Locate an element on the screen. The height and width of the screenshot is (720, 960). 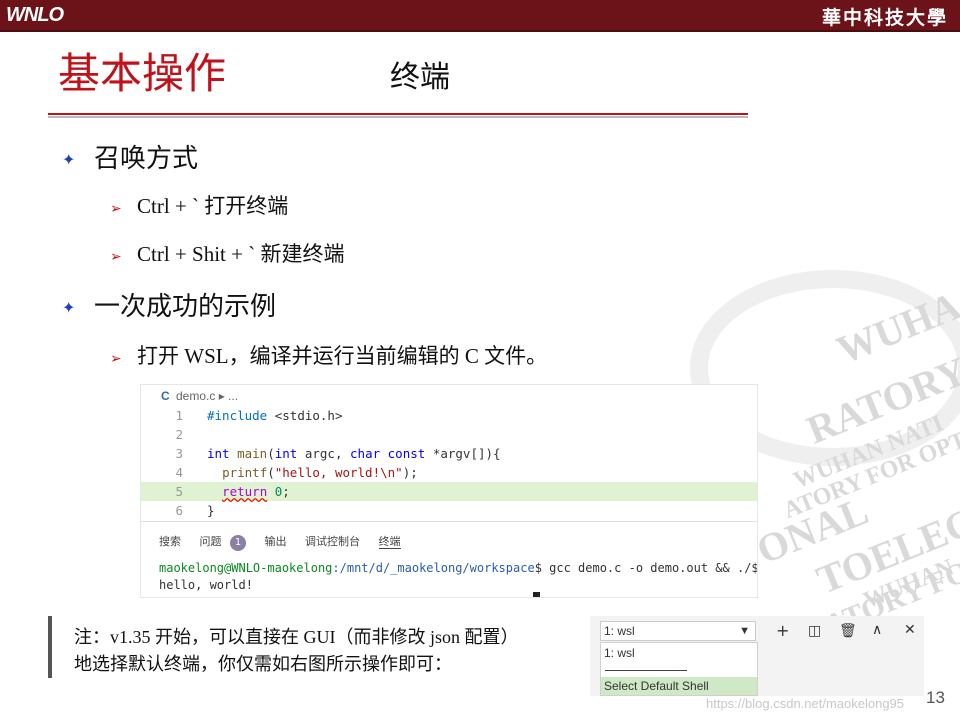
split-terminal-icon: ◫ is located at coordinates (814, 631).